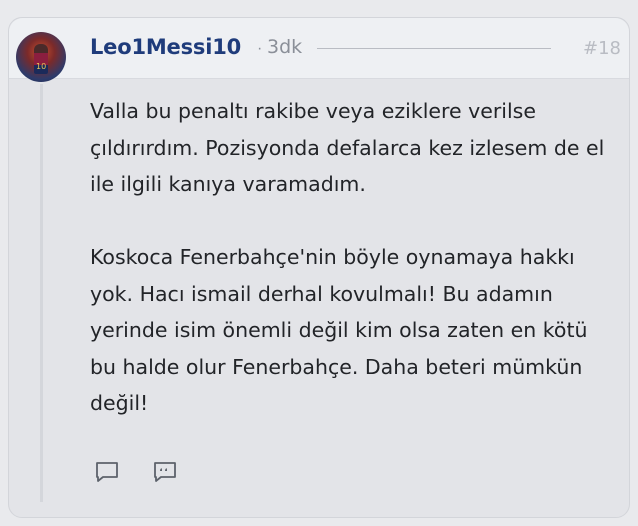  I want to click on quote-button, so click(165, 472).